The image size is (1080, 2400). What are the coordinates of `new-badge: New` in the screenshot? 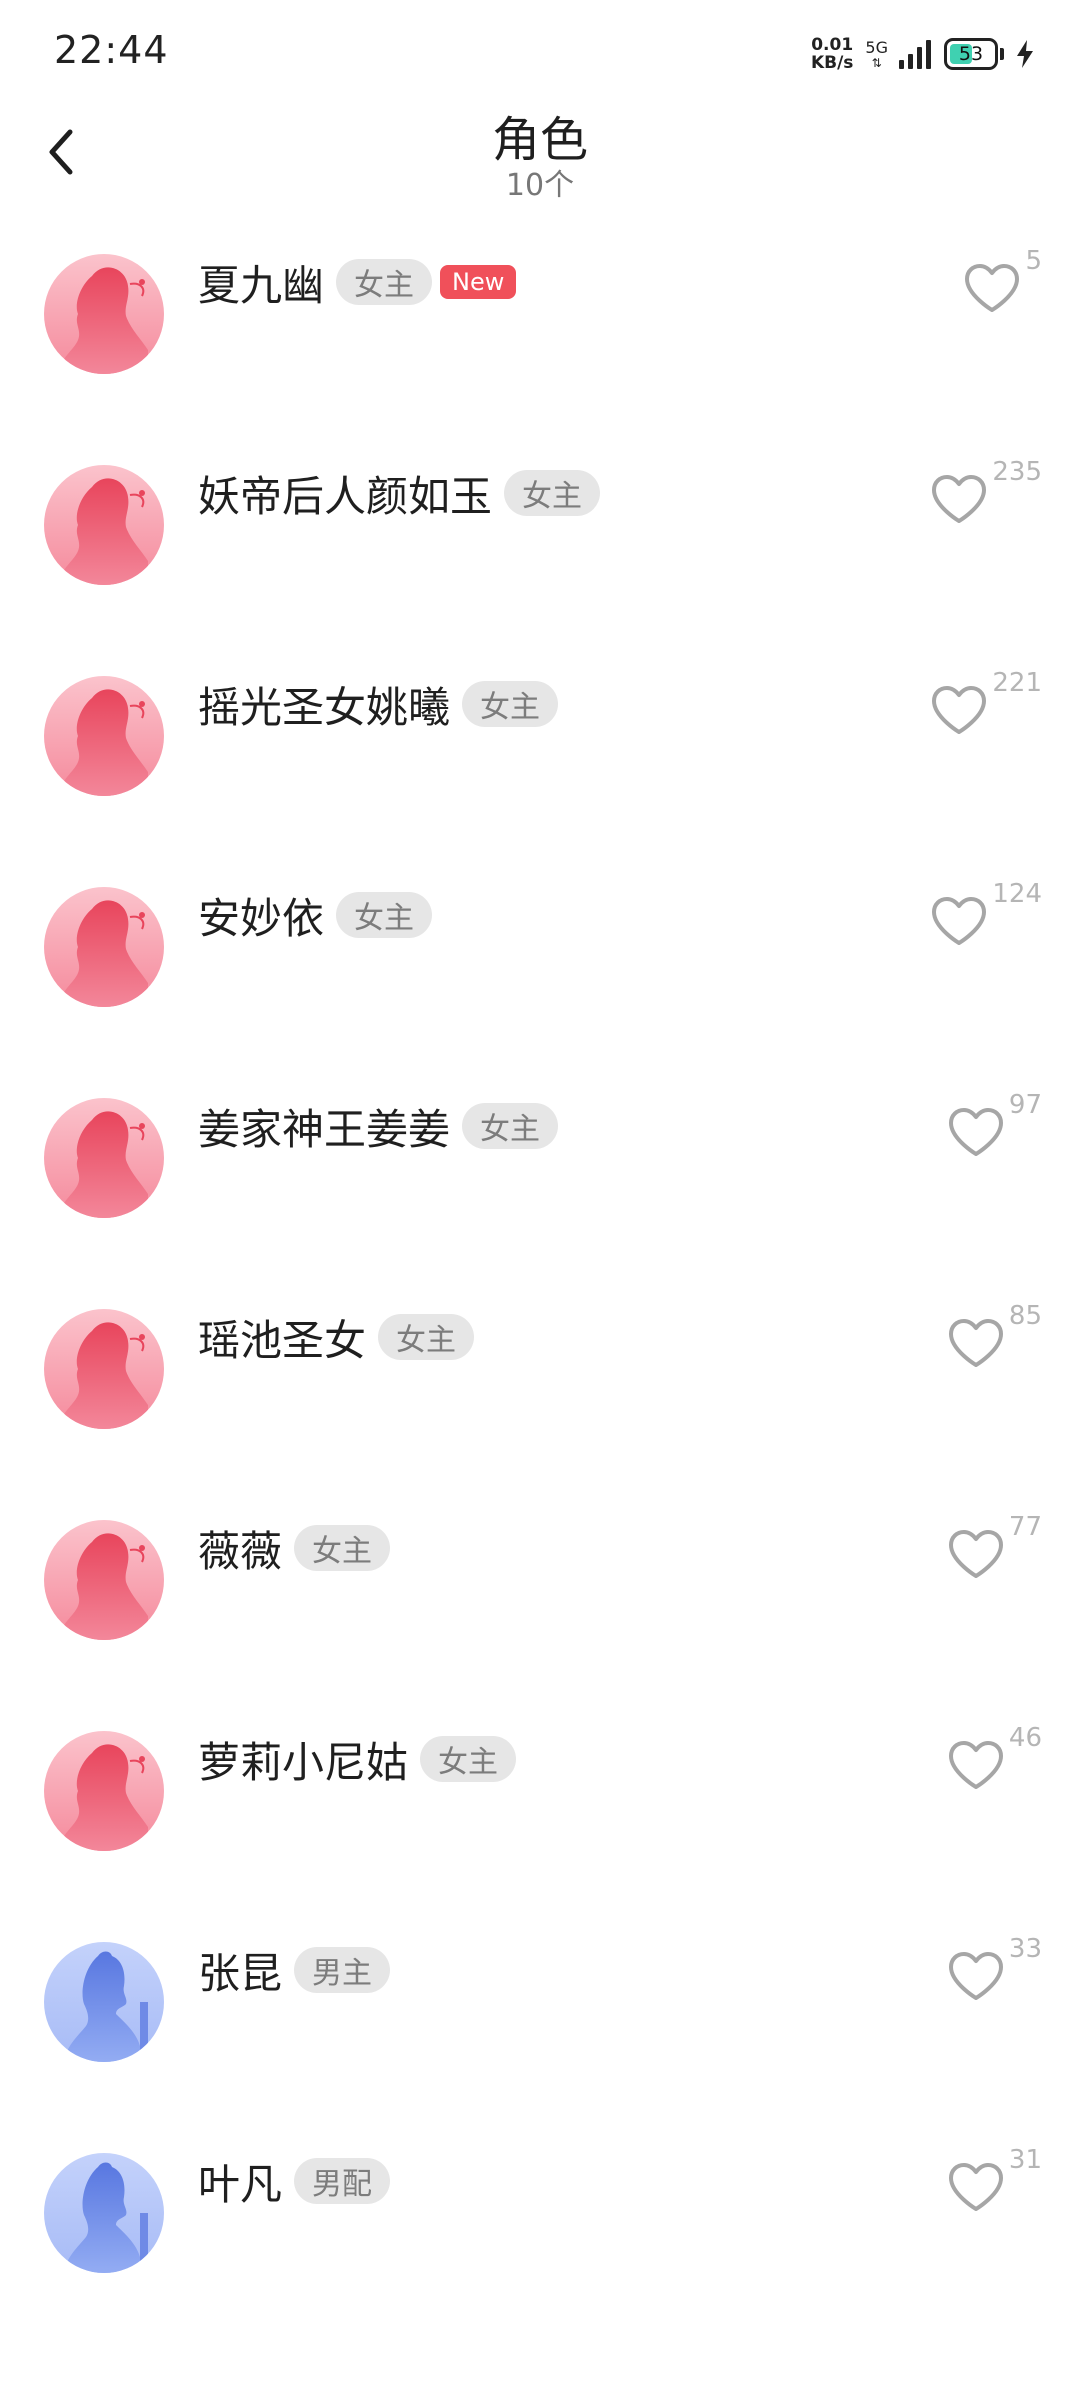 It's located at (478, 282).